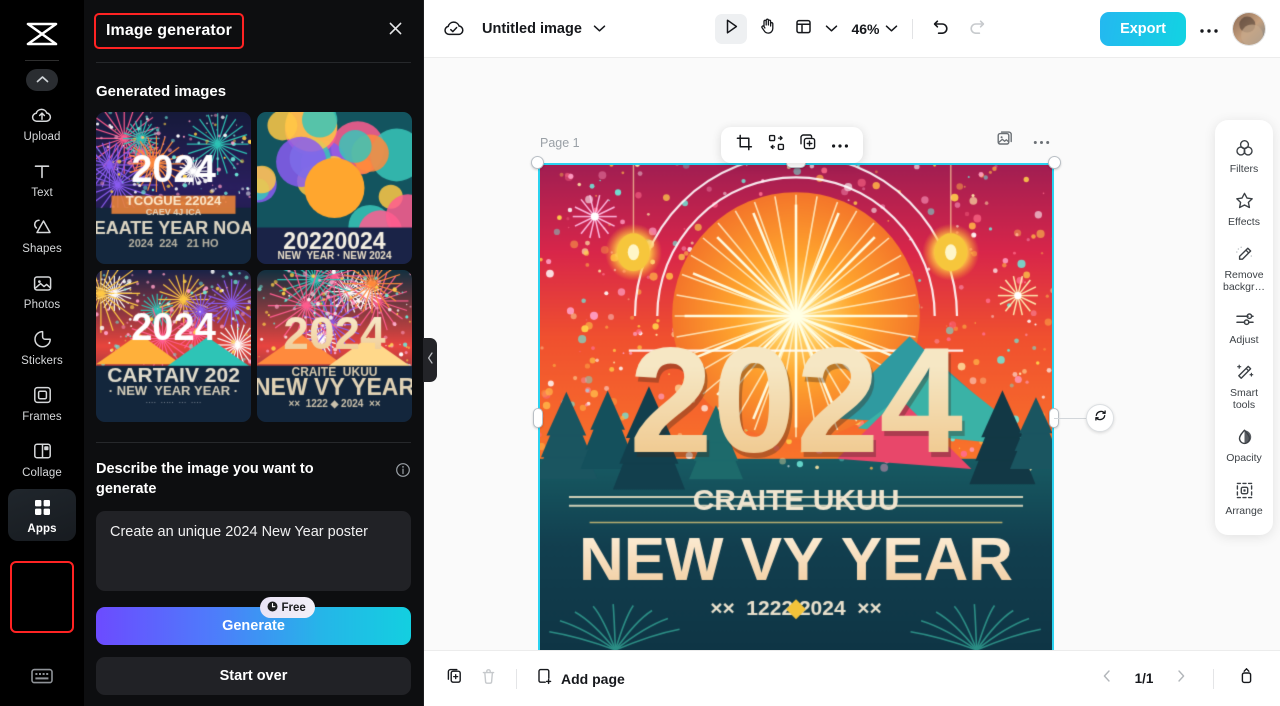 Image resolution: width=1280 pixels, height=706 pixels. I want to click on float-more-button, so click(840, 145).